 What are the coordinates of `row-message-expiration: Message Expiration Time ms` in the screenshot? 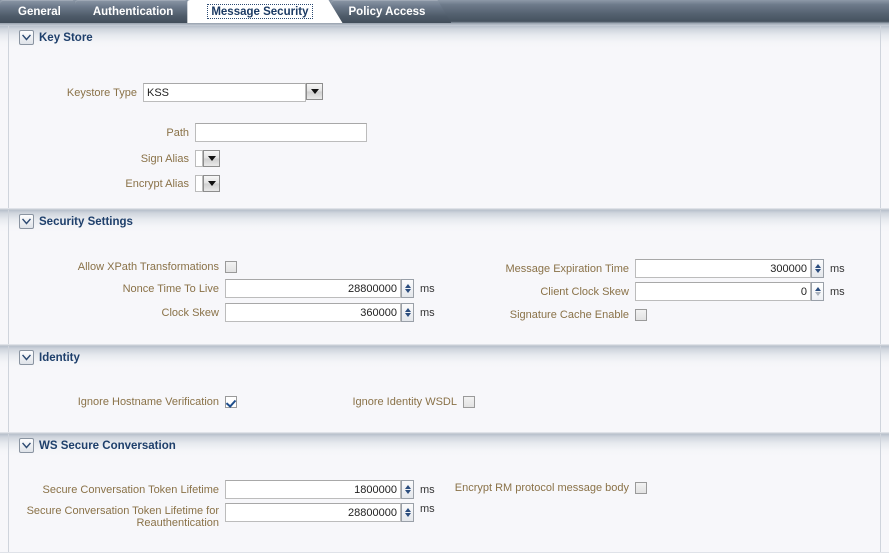 It's located at (637, 268).